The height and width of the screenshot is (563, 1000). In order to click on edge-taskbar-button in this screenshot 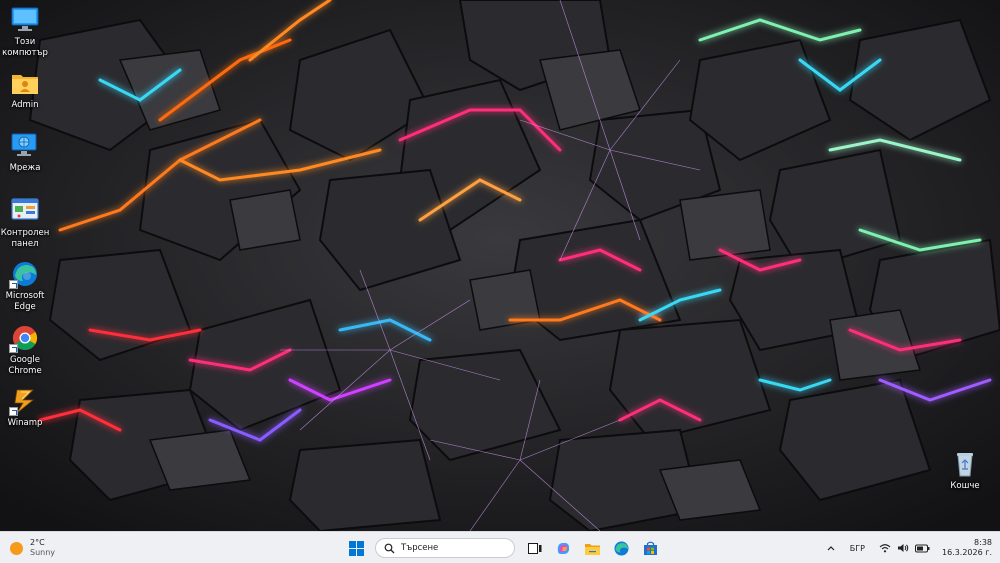, I will do `click(621, 548)`.